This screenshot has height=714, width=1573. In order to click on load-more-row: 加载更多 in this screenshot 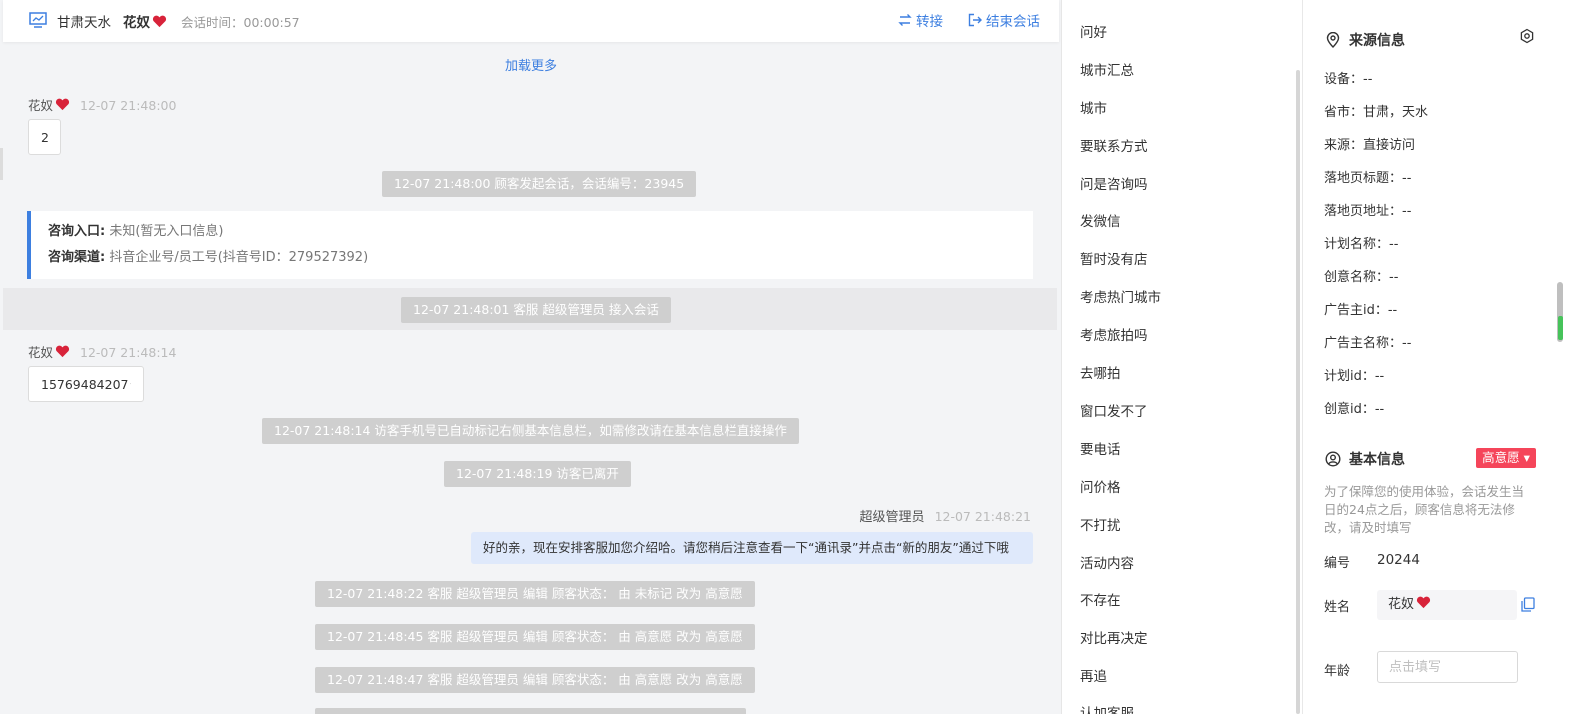, I will do `click(530, 64)`.